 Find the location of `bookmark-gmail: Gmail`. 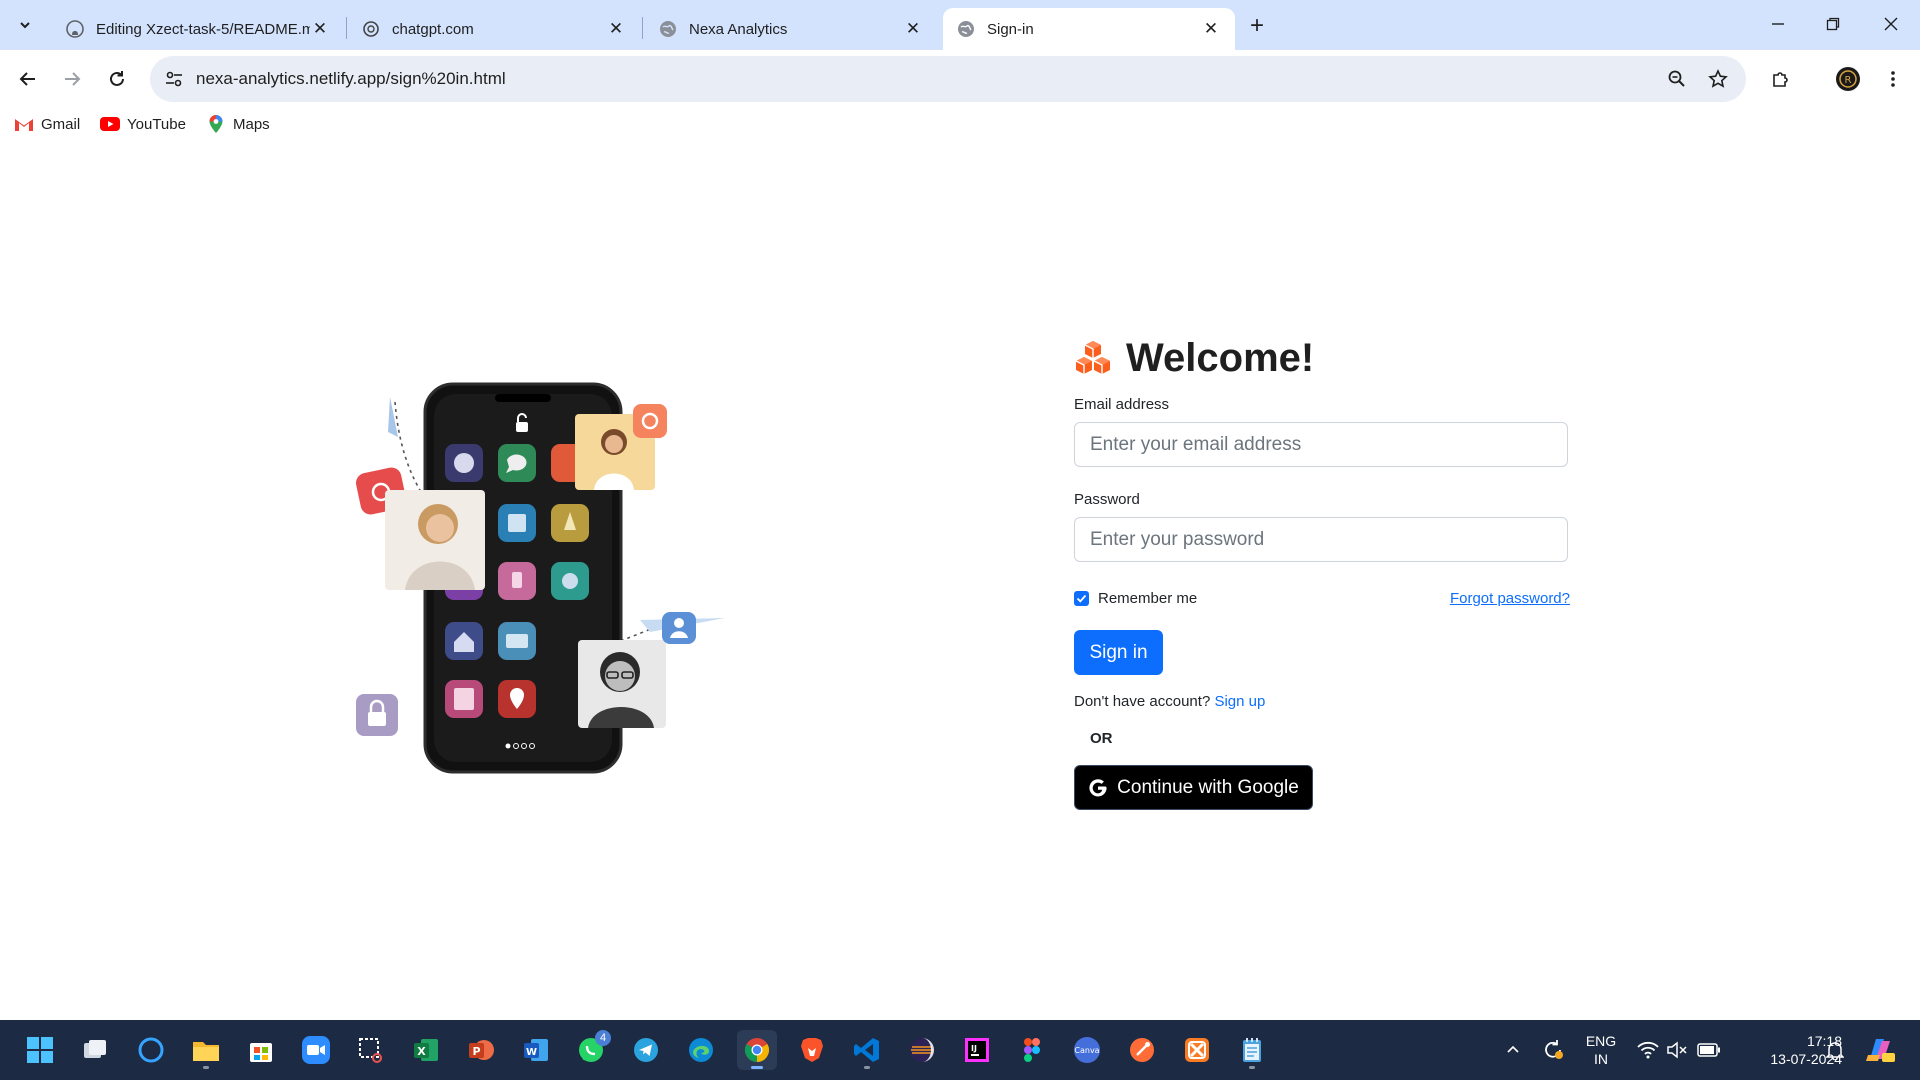

bookmark-gmail: Gmail is located at coordinates (47, 124).